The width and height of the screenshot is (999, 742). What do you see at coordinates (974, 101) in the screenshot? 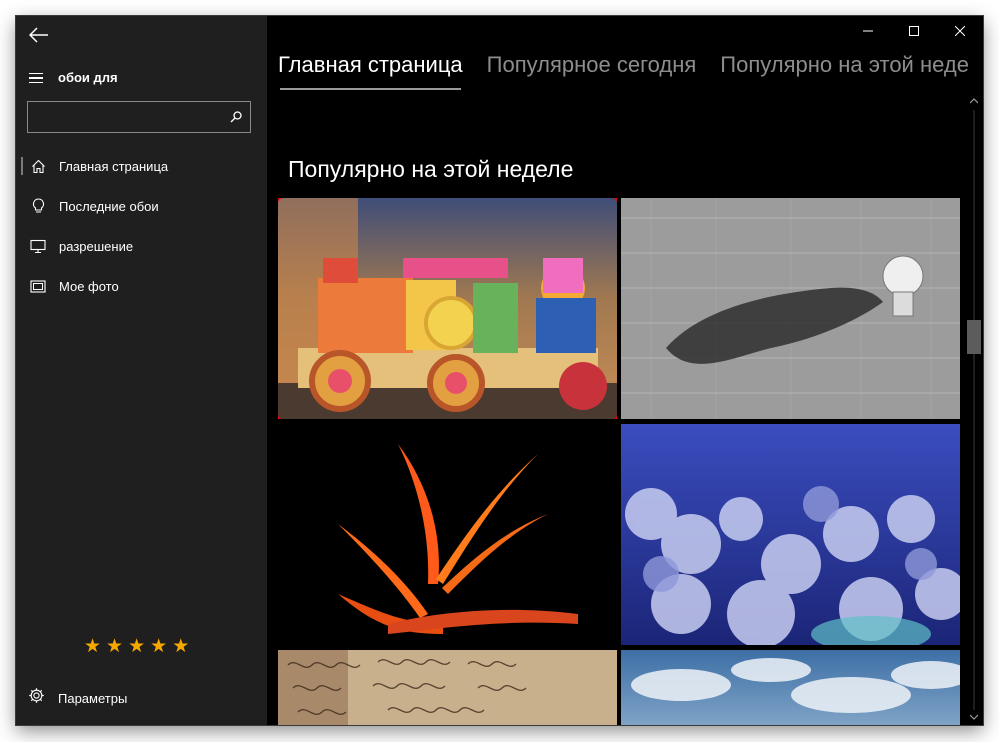
I see `scroll-up-icon` at bounding box center [974, 101].